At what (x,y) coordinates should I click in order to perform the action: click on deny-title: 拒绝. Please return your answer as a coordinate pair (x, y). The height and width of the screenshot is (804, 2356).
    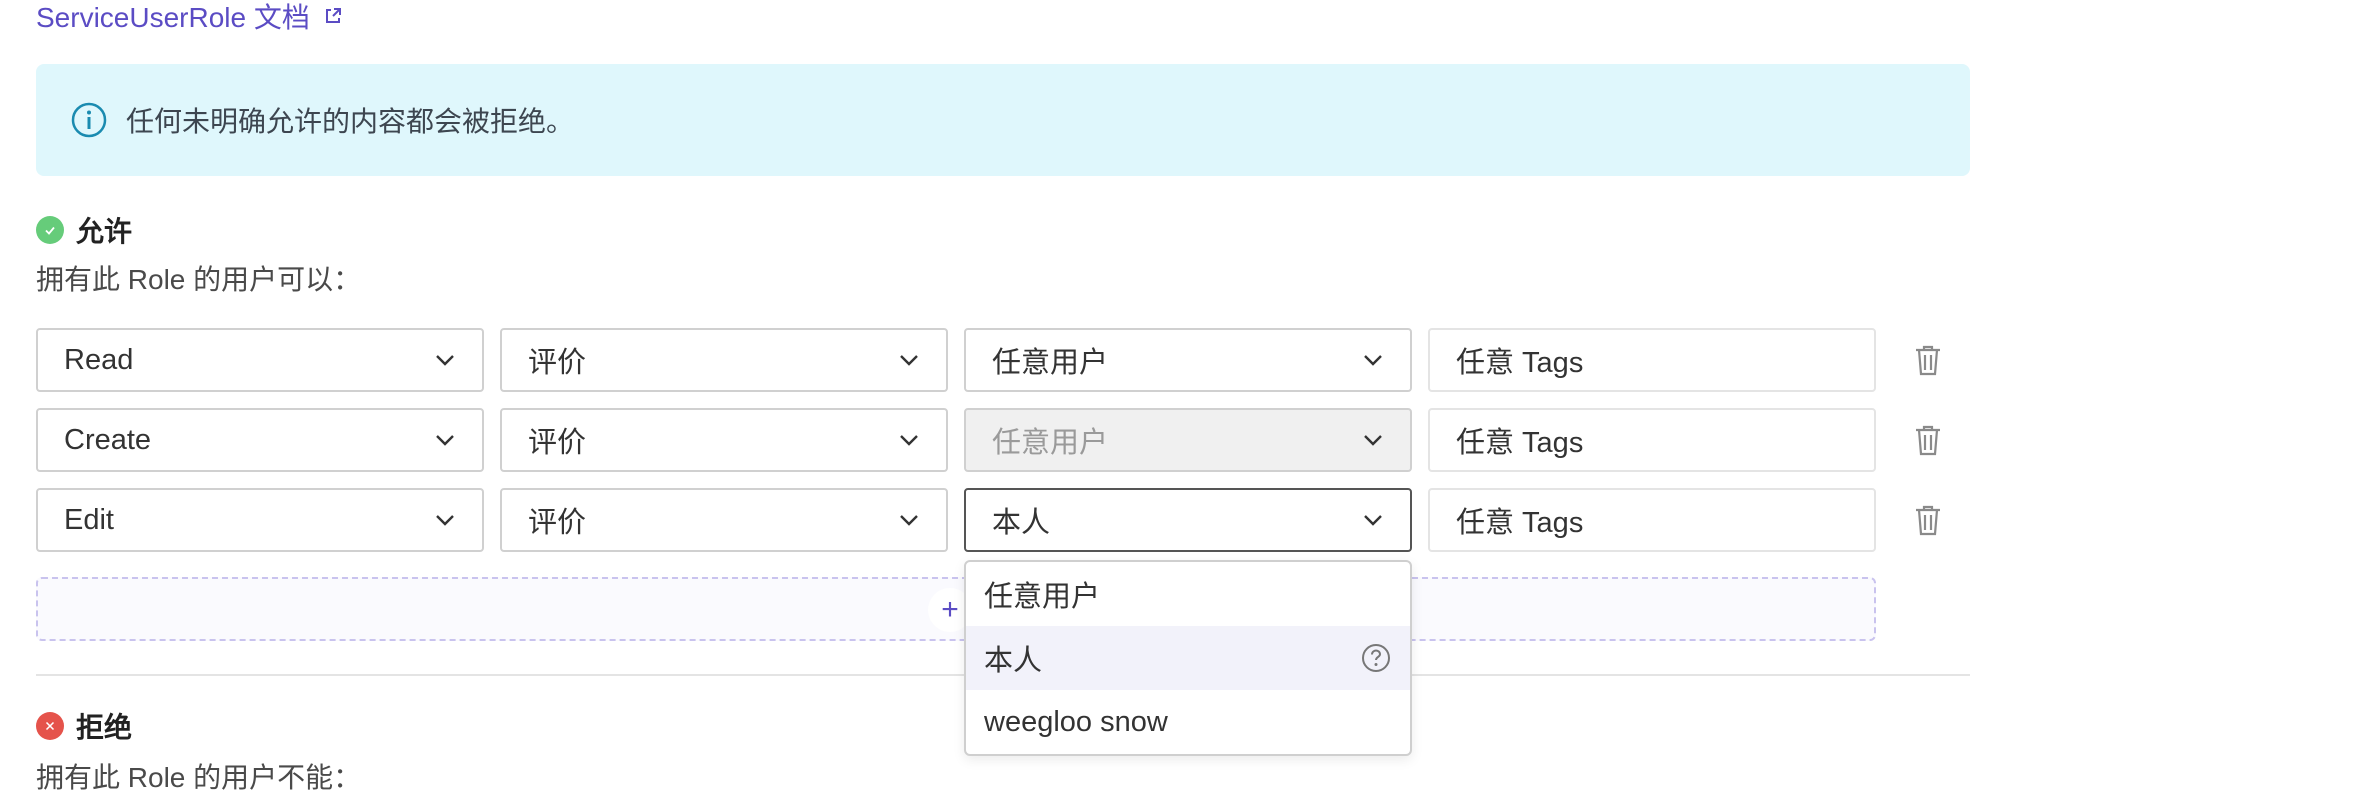
    Looking at the image, I should click on (104, 727).